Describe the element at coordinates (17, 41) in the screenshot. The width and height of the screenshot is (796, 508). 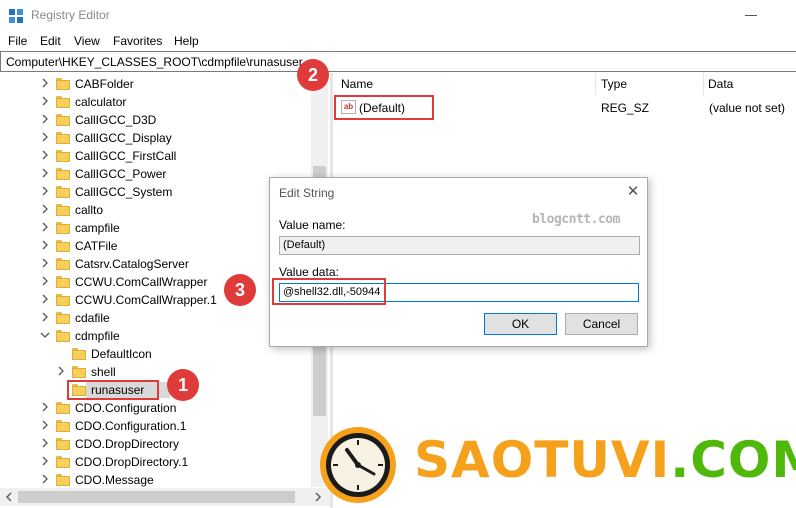
I see `menu-file: File` at that location.